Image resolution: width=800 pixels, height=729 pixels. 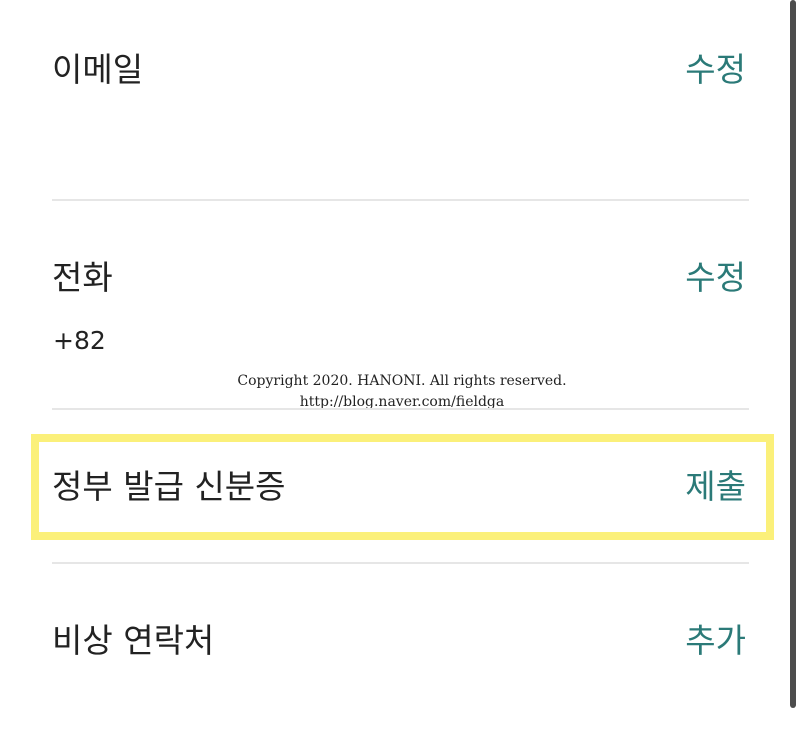 I want to click on government-id-label: 정부 발급 신분증, so click(x=169, y=486).